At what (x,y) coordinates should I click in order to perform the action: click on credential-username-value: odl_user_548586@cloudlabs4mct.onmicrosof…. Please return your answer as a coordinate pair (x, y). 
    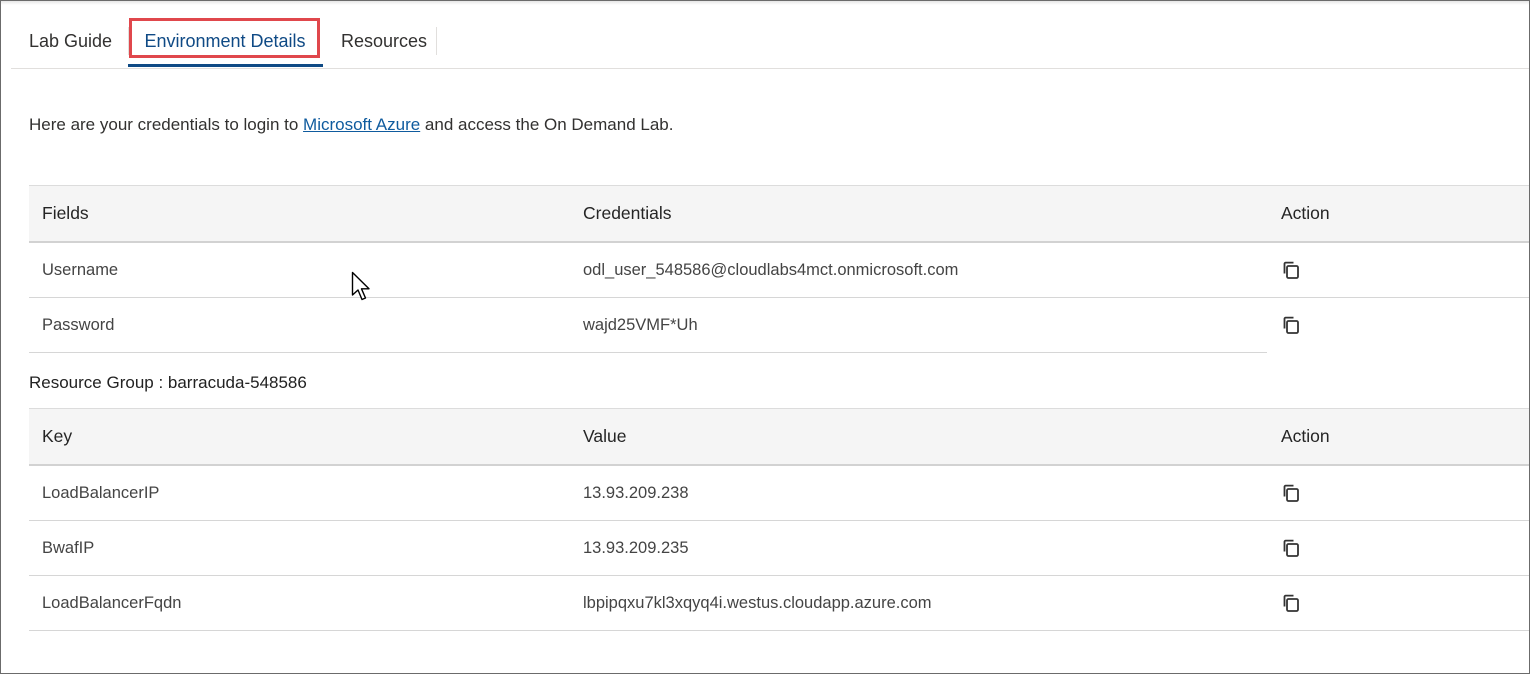
    Looking at the image, I should click on (918, 270).